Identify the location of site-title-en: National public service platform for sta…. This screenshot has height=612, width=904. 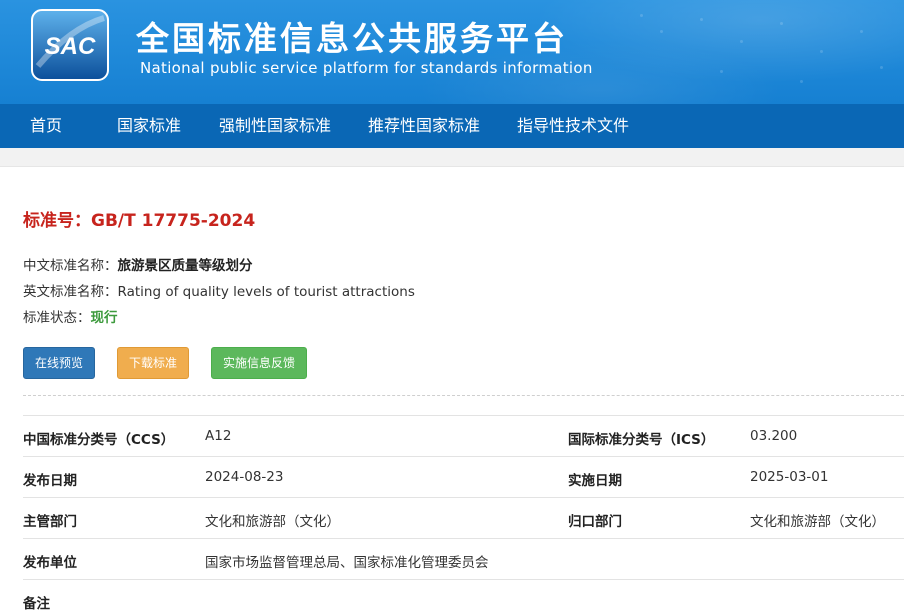
(366, 68).